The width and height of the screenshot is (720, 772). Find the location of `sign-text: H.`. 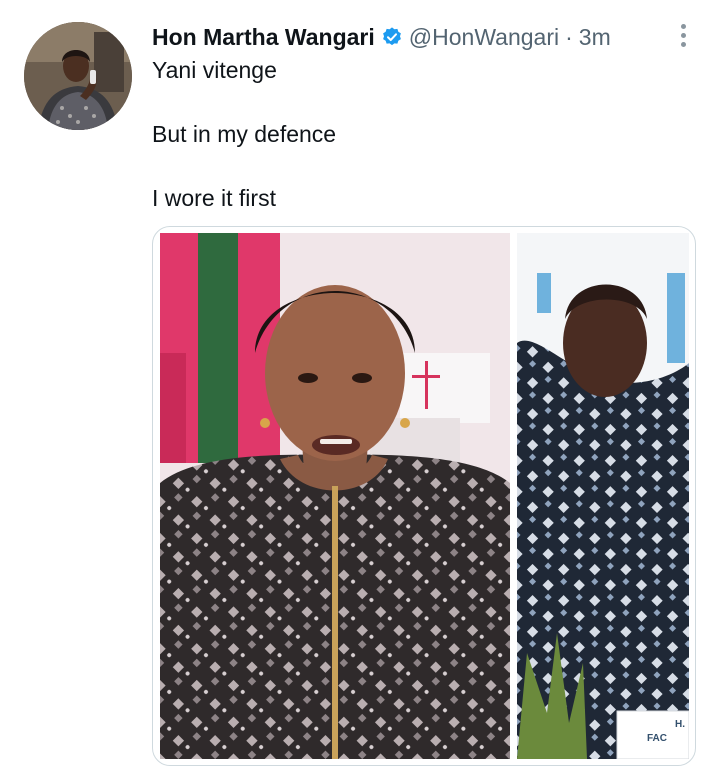

sign-text: H. is located at coordinates (680, 724).